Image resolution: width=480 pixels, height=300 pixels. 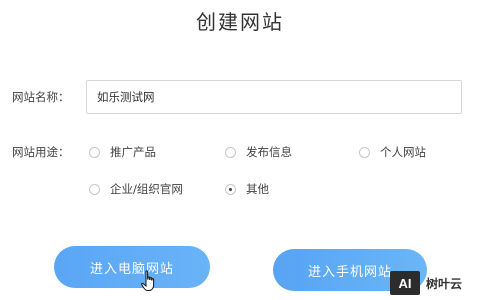 What do you see at coordinates (240, 22) in the screenshot?
I see `page-title: 创建网站` at bounding box center [240, 22].